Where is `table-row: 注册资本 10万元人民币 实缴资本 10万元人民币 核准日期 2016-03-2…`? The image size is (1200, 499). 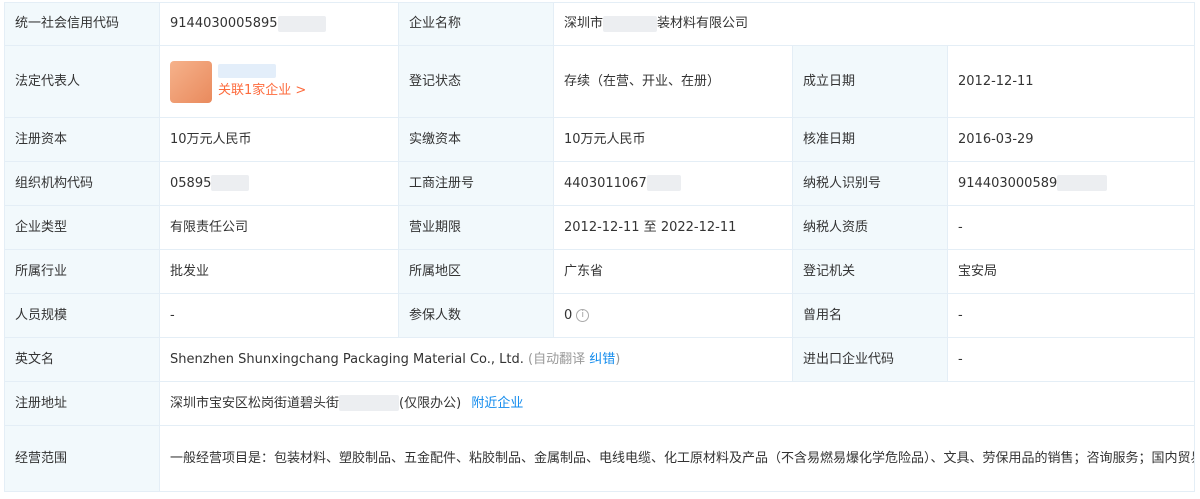
table-row: 注册资本 10万元人民币 实缴资本 10万元人民币 核准日期 2016-03-2… is located at coordinates (599, 139).